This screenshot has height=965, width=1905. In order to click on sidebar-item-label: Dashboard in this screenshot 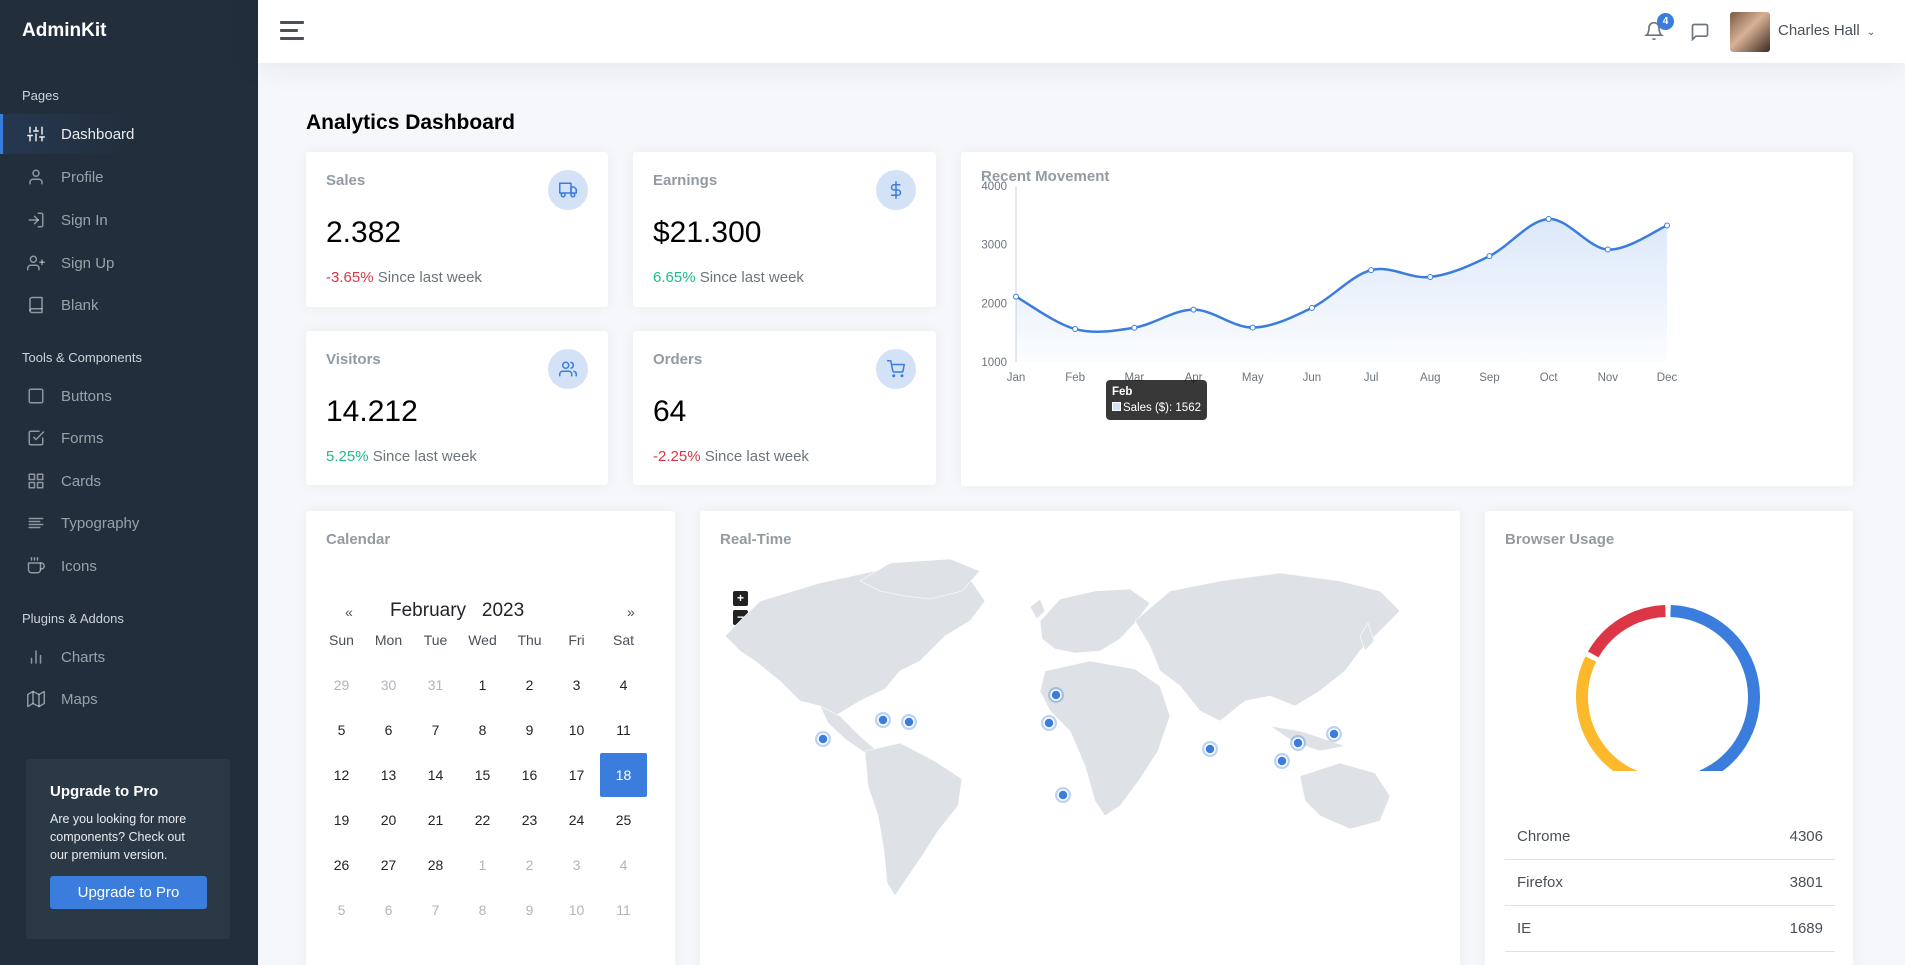, I will do `click(98, 134)`.